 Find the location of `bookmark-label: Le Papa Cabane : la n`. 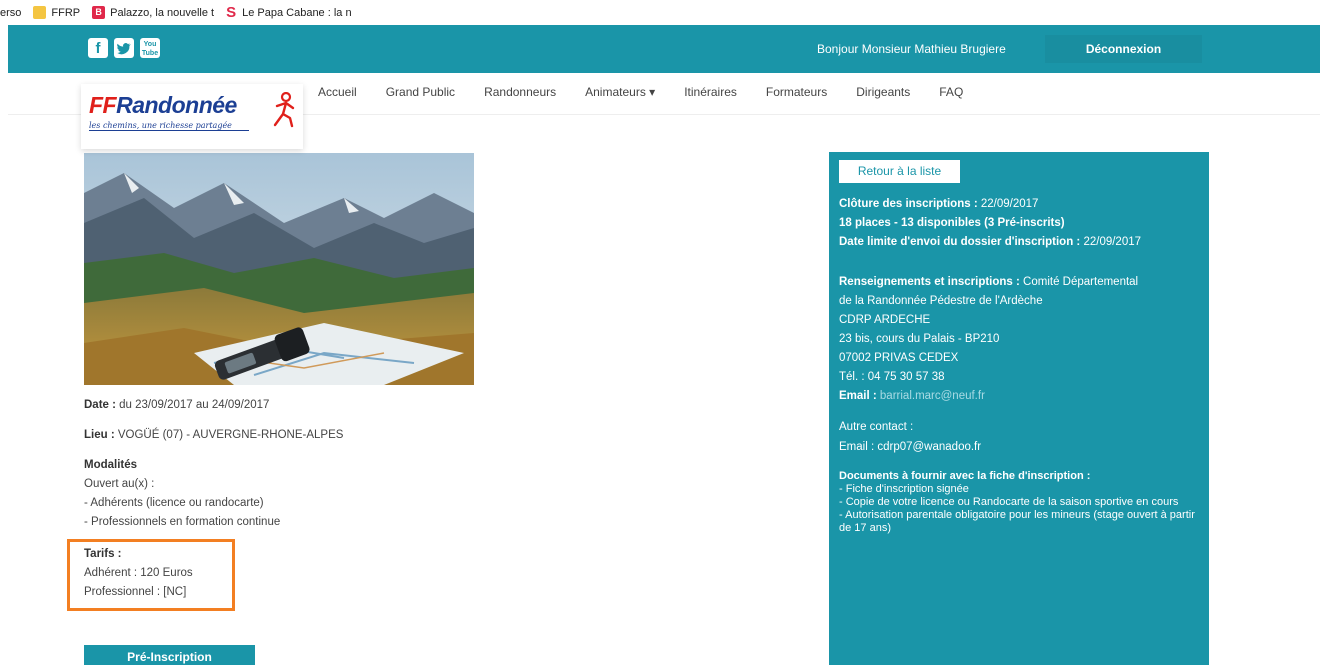

bookmark-label: Le Papa Cabane : la n is located at coordinates (297, 12).